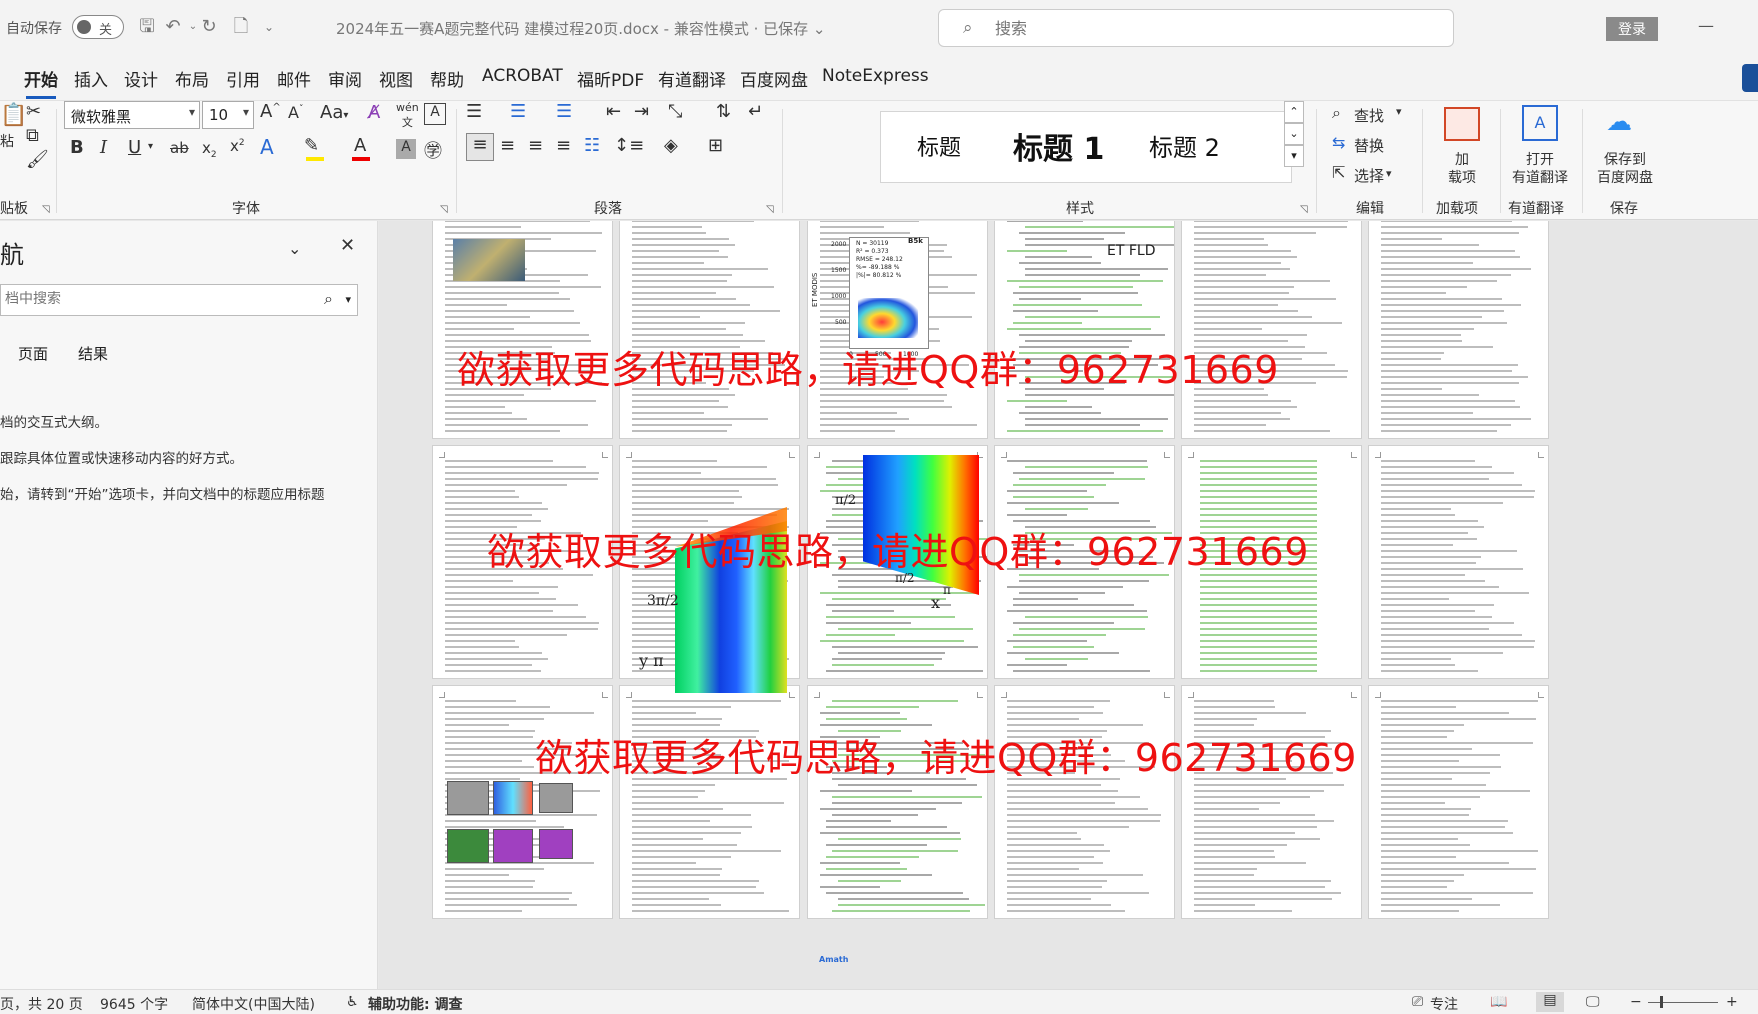  What do you see at coordinates (1462, 177) in the screenshot?
I see `addins-label-2: 载项` at bounding box center [1462, 177].